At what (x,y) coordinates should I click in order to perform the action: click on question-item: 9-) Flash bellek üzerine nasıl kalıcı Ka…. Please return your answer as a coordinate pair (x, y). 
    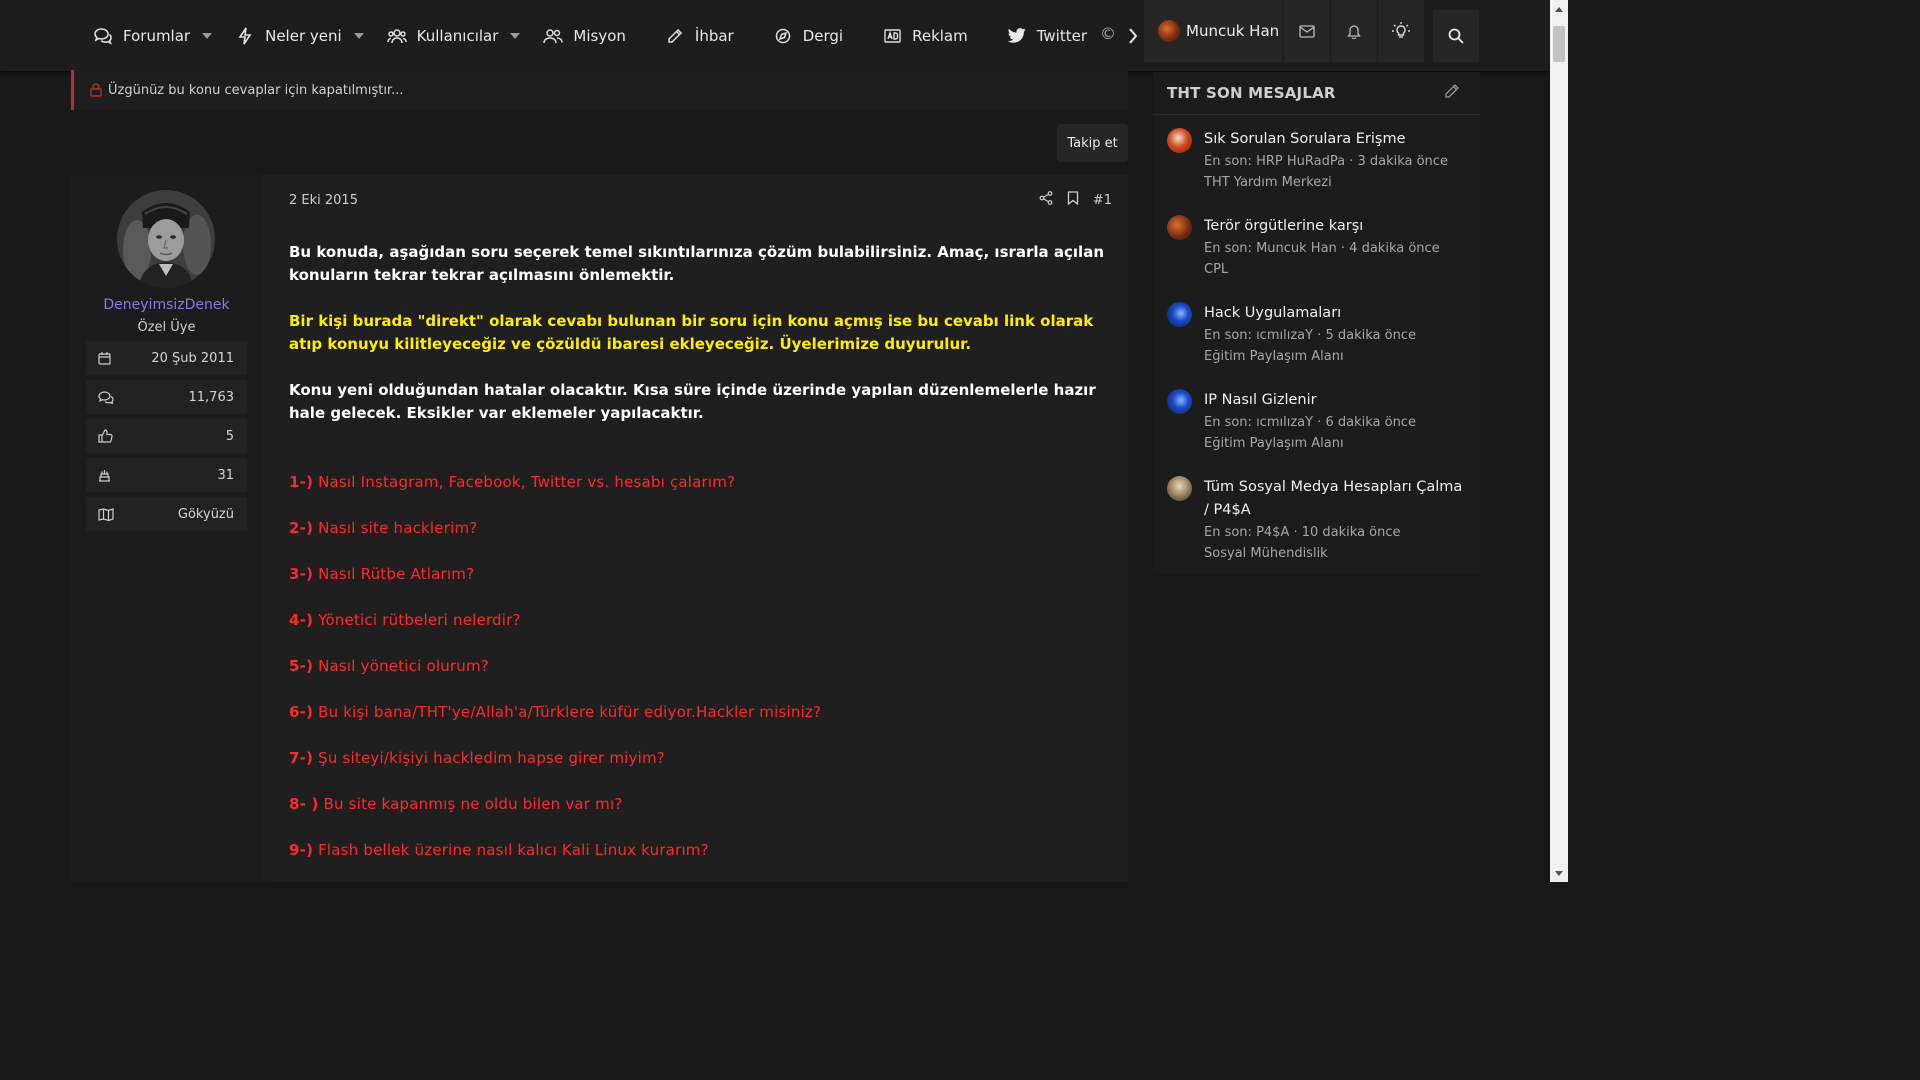
    Looking at the image, I should click on (699, 862).